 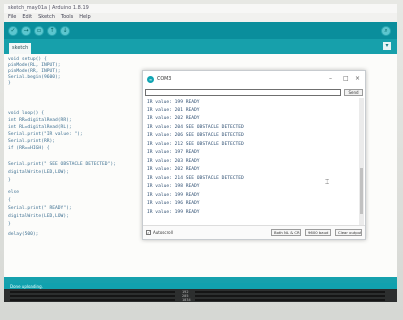 I want to click on tab-label: sketch, so click(x=20, y=48).